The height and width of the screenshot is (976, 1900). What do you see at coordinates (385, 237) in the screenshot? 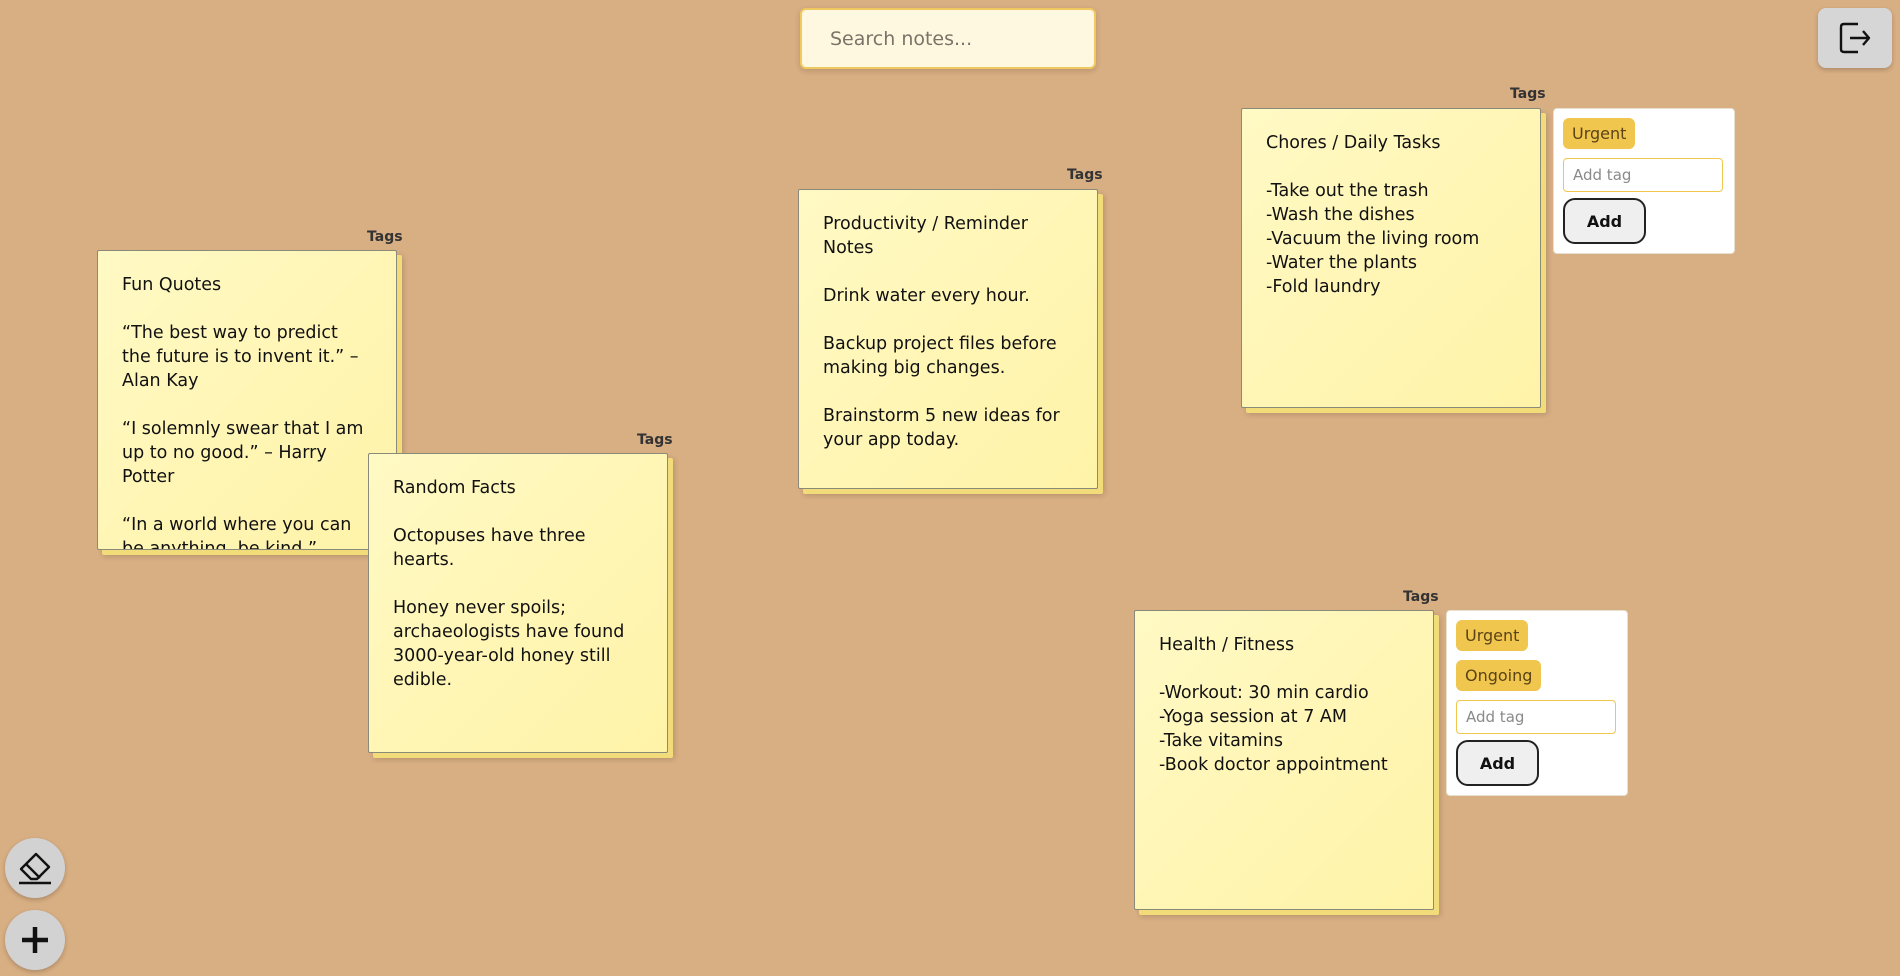
I see `tags-toggle-fun-quotes: Tags` at bounding box center [385, 237].